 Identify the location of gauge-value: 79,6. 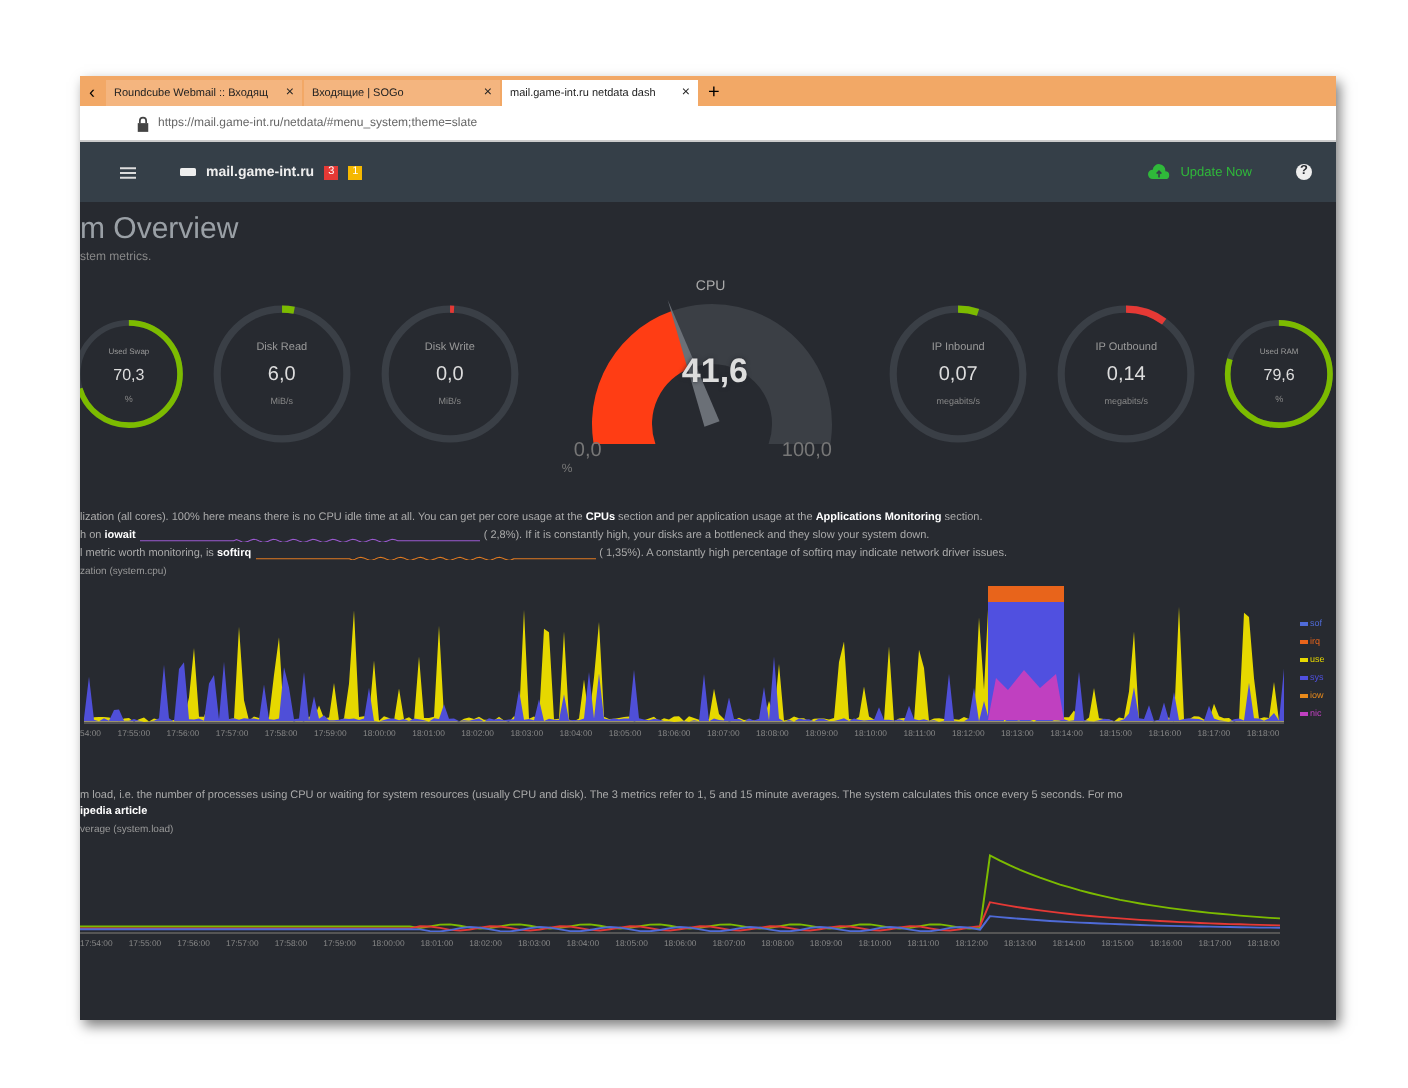
(1279, 374).